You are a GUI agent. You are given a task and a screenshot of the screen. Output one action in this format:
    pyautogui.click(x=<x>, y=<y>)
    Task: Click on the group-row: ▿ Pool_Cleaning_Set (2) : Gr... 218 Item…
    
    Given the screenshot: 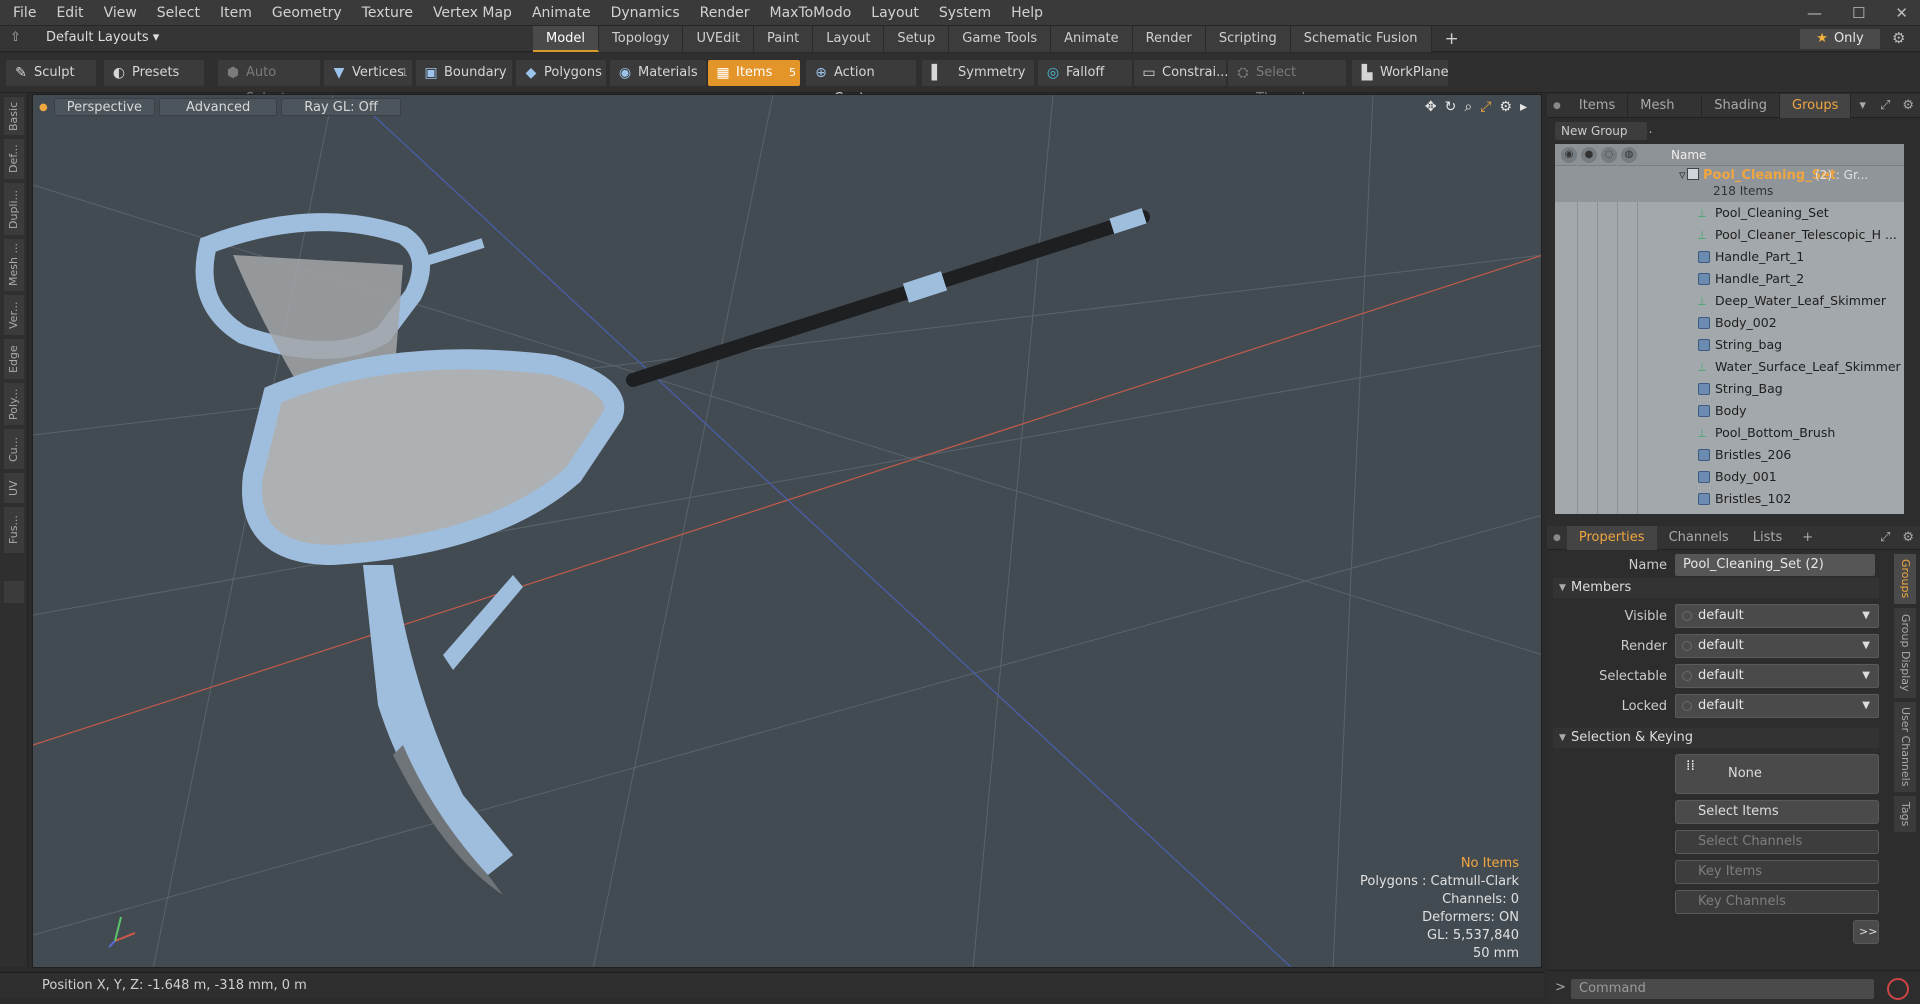 What is the action you would take?
    pyautogui.click(x=1729, y=184)
    